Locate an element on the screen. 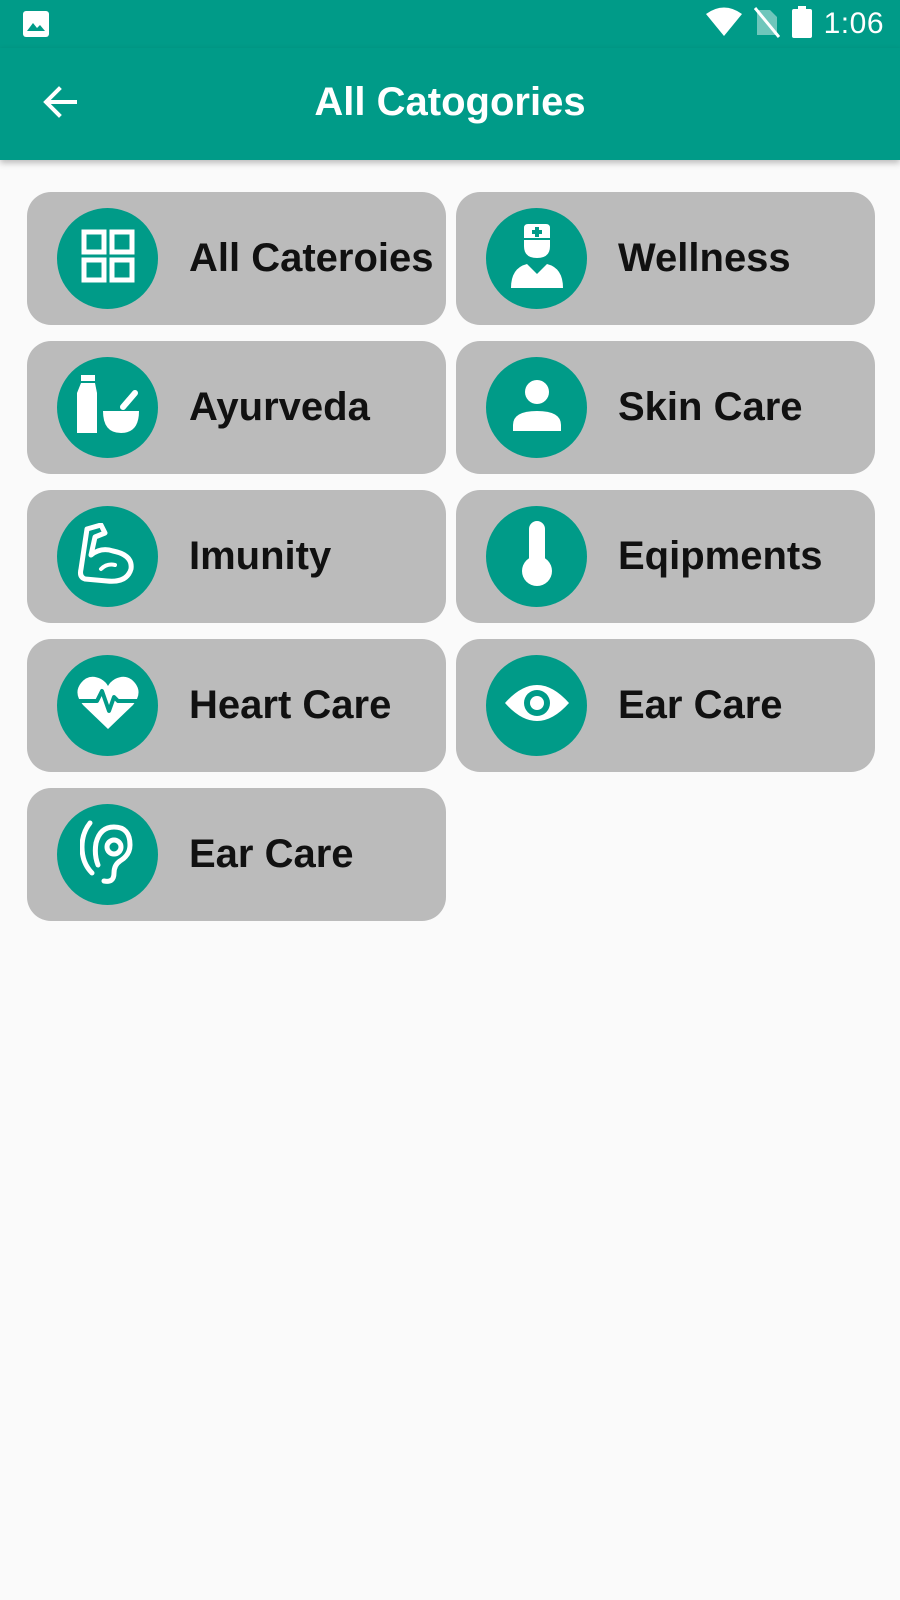 The width and height of the screenshot is (900, 1600). grid-icon is located at coordinates (108, 258).